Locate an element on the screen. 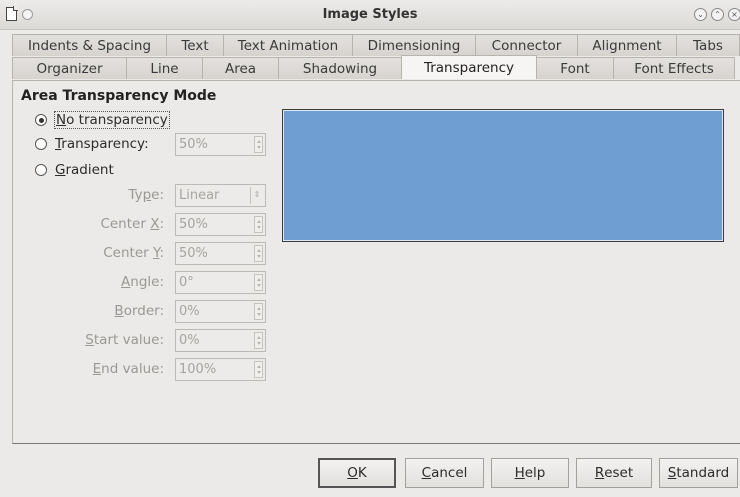  field-value: 100% is located at coordinates (198, 369).